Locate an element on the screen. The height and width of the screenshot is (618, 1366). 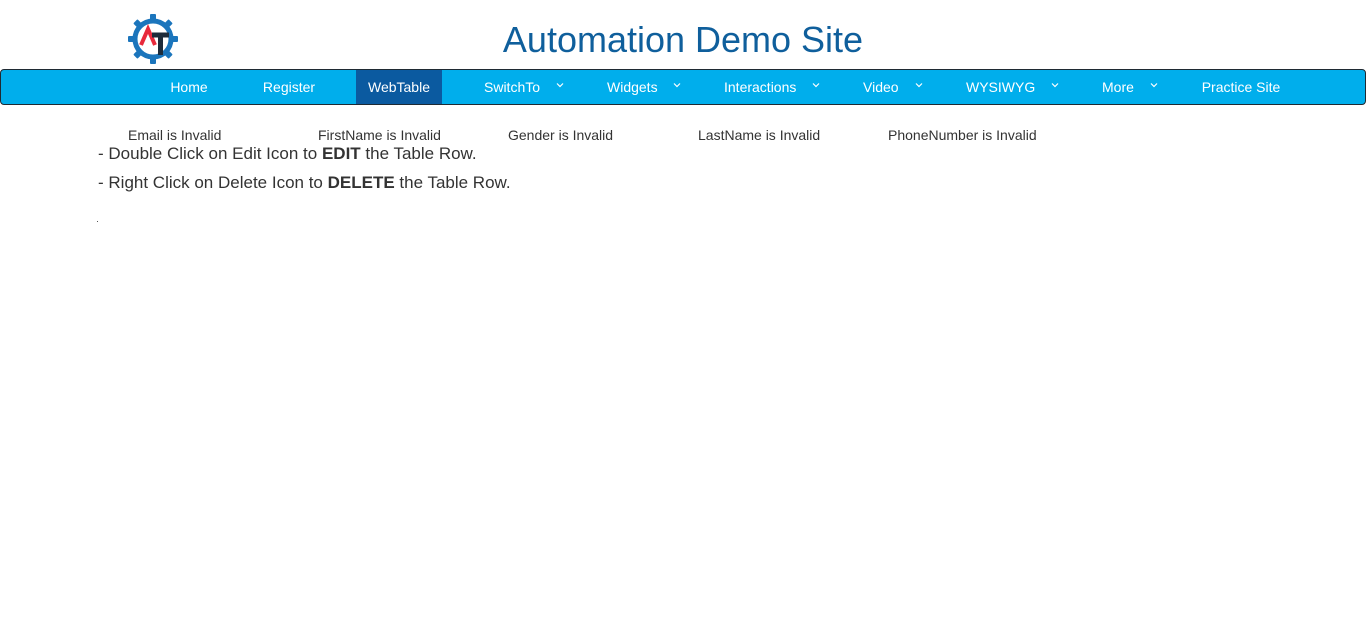
nav-interactions-label: Interactions is located at coordinates (760, 87).